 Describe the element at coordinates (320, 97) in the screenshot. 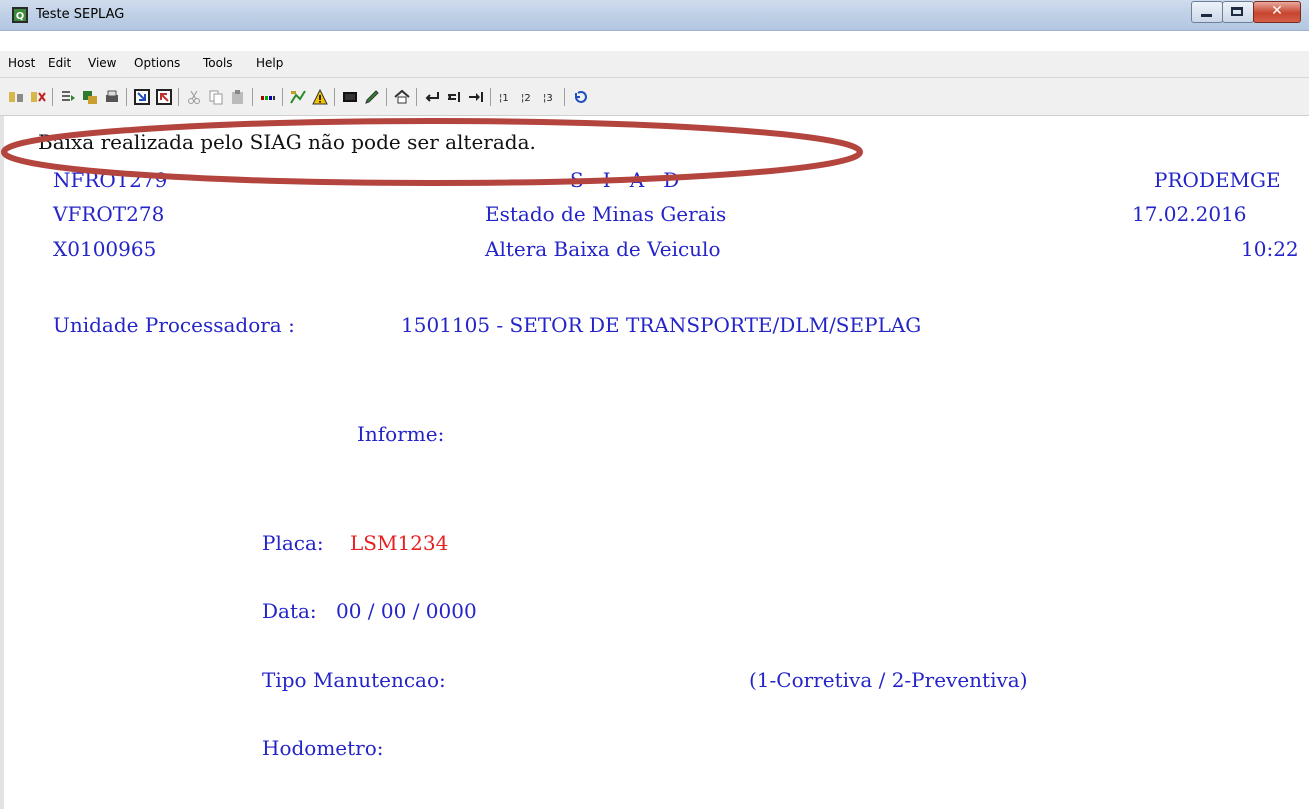

I see `warning-icon` at that location.